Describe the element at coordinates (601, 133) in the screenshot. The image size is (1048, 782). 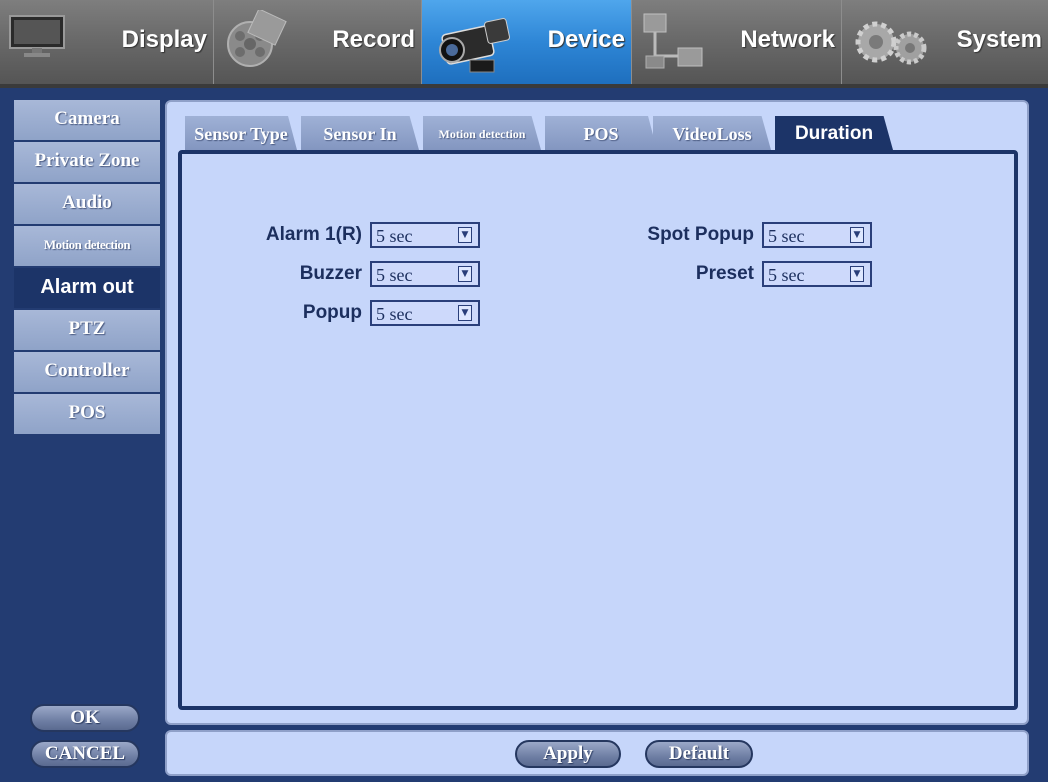
I see `tab-pos: POS` at that location.